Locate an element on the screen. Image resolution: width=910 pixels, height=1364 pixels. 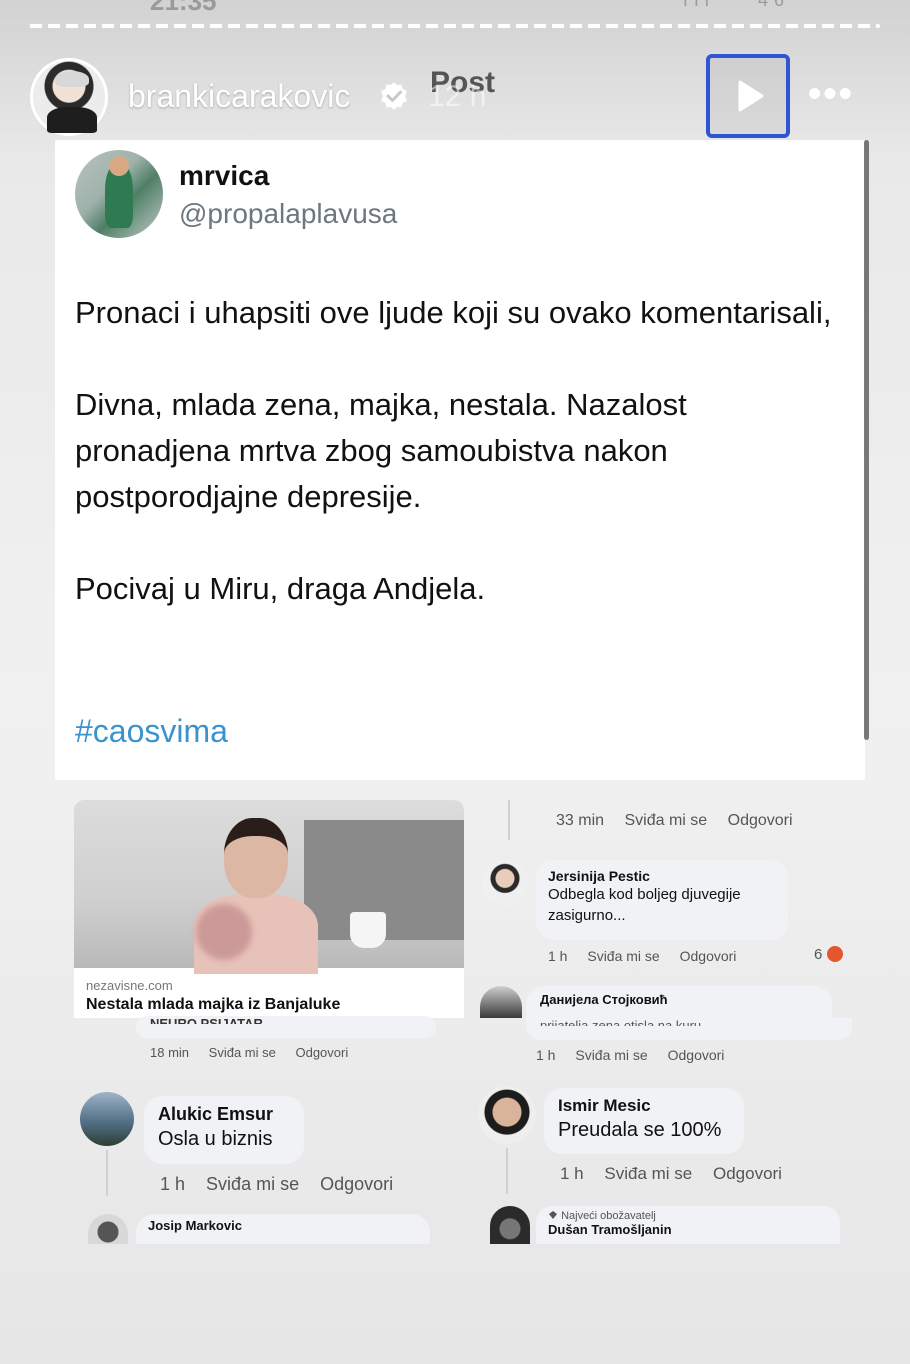
comment-name-cut: NEURO PSIJATAR is located at coordinates (206, 1020).